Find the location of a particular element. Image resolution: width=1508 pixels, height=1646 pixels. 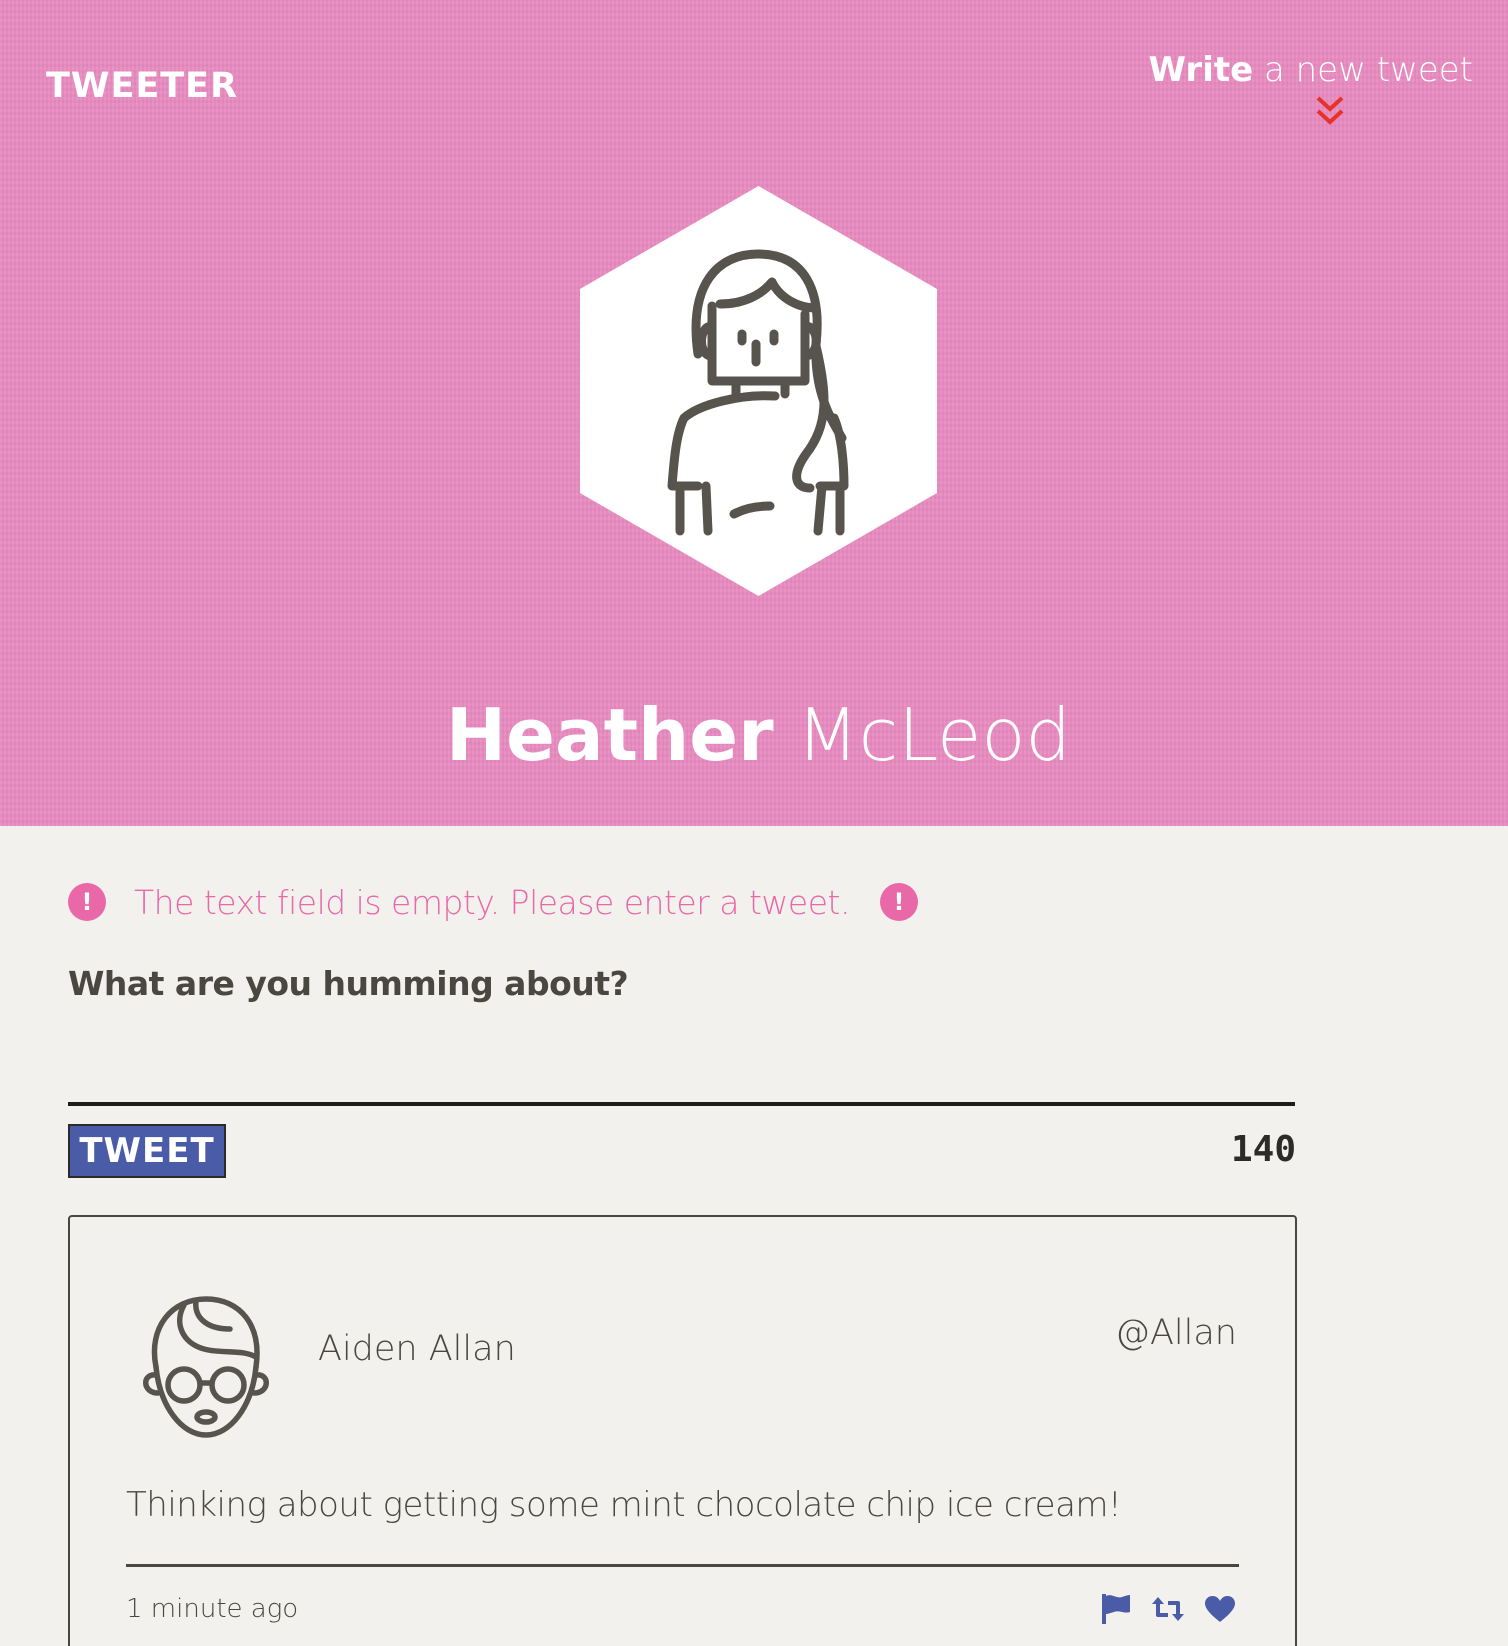

profile-first-name: Heather is located at coordinates (609, 735).